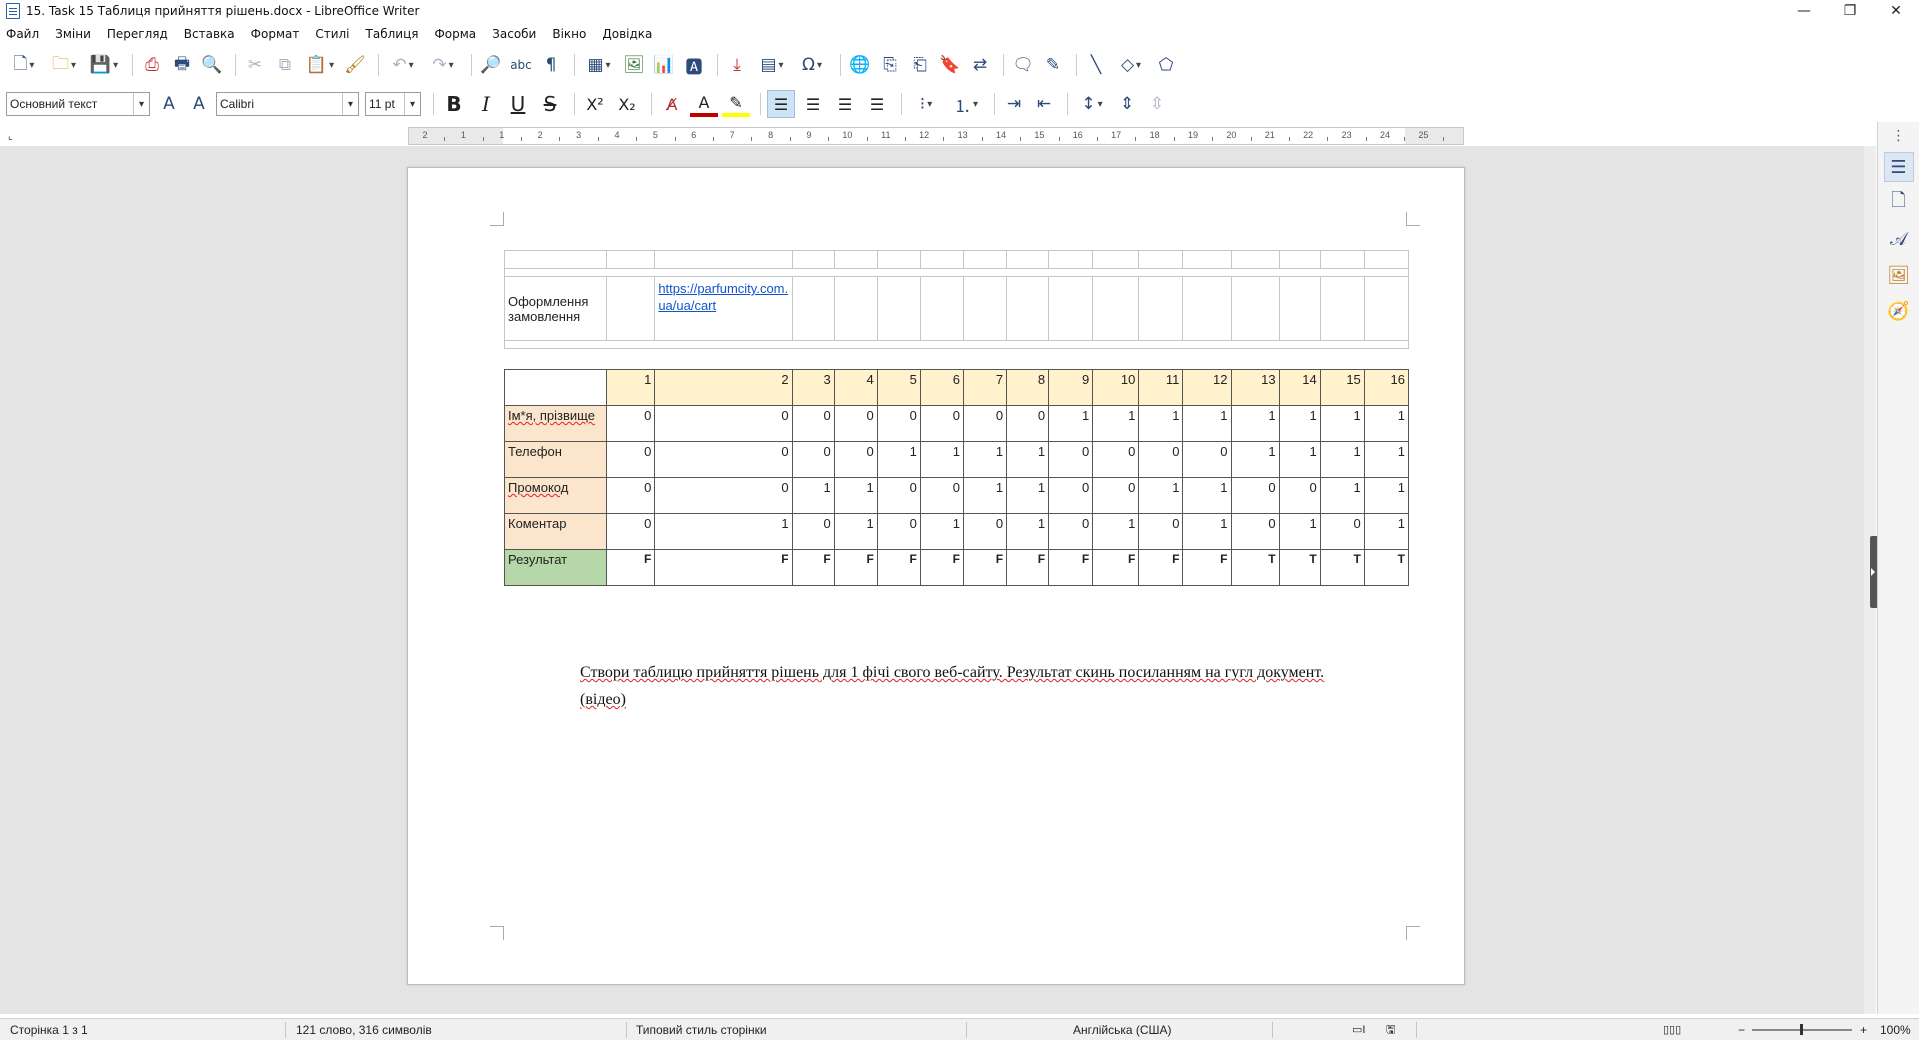 The image size is (1919, 1040). Describe the element at coordinates (355, 65) in the screenshot. I see `clone-formatting-icon: 🖌` at that location.